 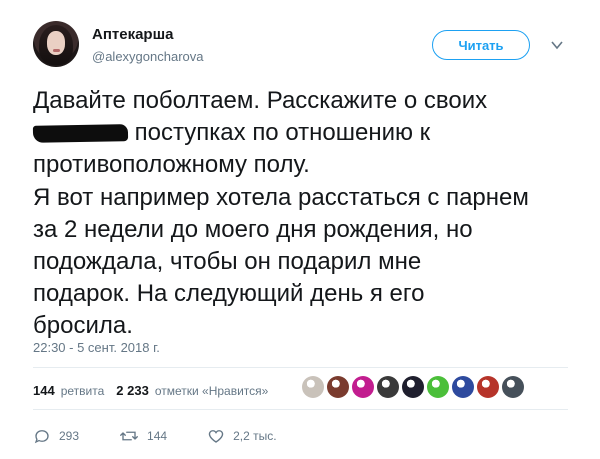 What do you see at coordinates (300, 409) in the screenshot?
I see `divider-bottom` at bounding box center [300, 409].